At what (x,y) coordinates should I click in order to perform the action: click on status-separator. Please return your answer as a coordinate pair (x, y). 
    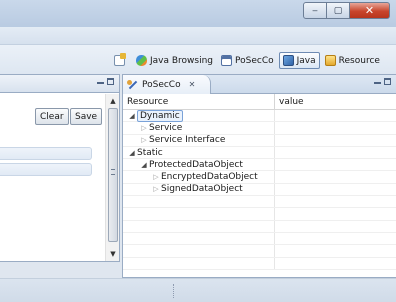
    Looking at the image, I should click on (173, 291).